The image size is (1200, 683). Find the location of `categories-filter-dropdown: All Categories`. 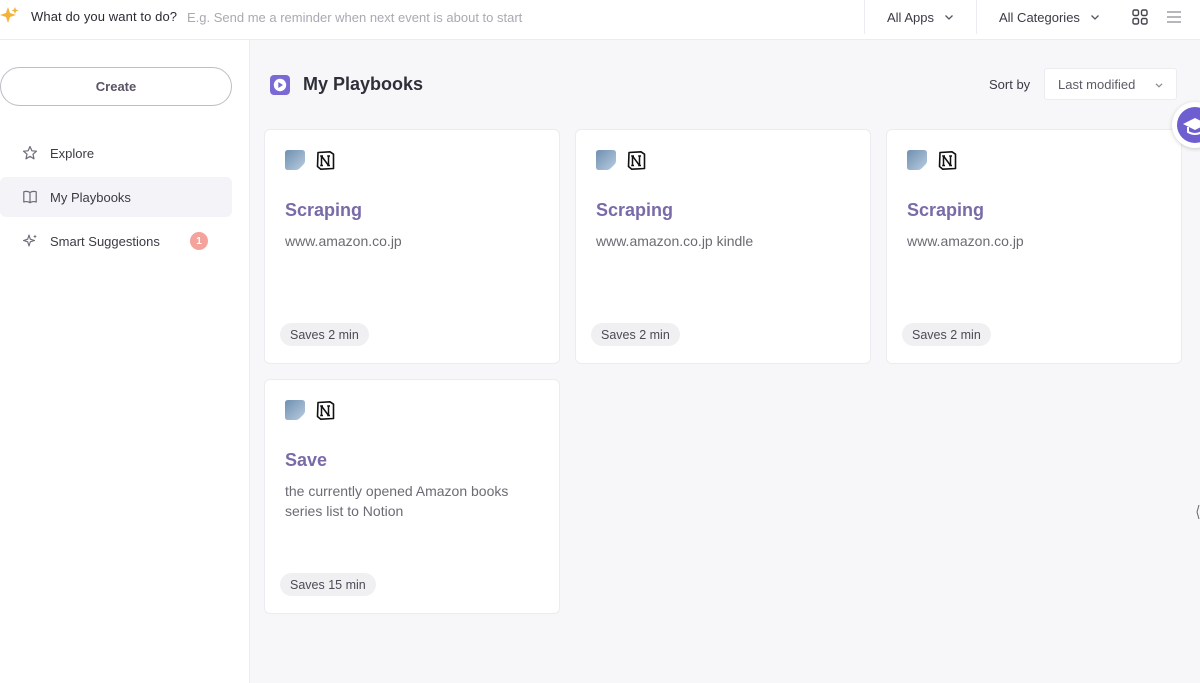

categories-filter-dropdown: All Categories is located at coordinates (1044, 17).